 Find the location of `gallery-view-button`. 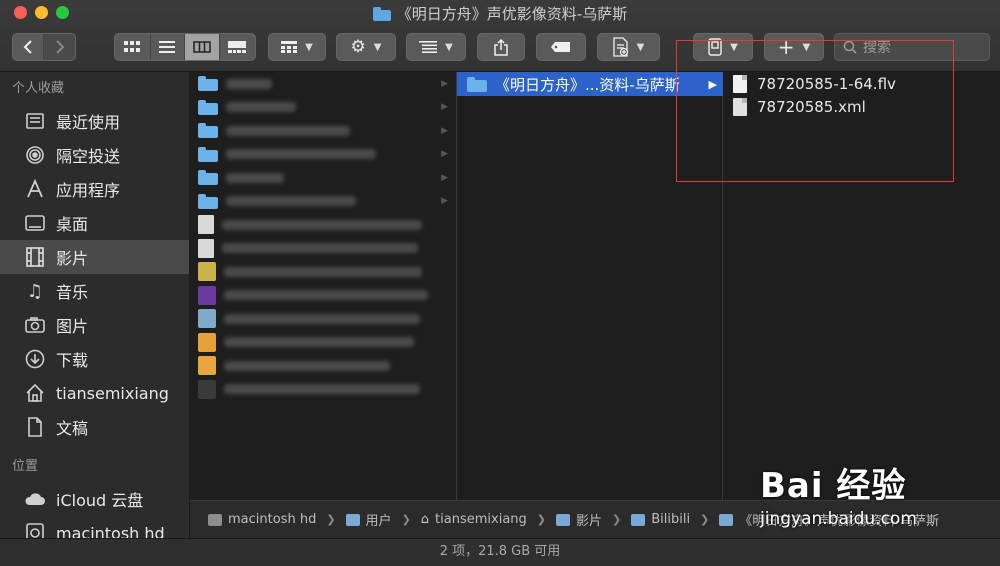

gallery-view-button is located at coordinates (237, 47).